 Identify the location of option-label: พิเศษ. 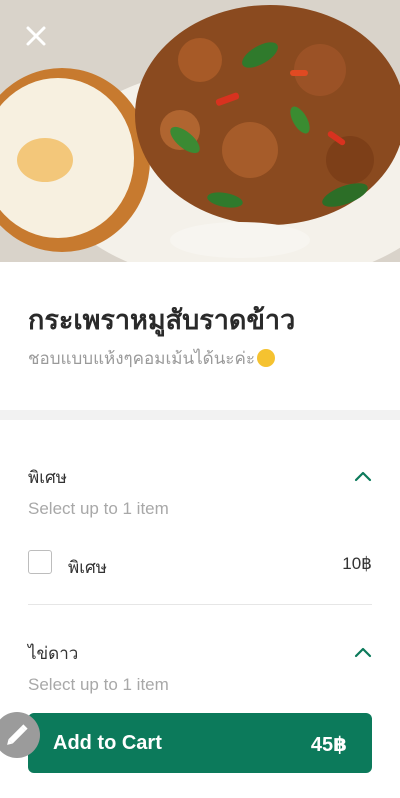
(88, 567).